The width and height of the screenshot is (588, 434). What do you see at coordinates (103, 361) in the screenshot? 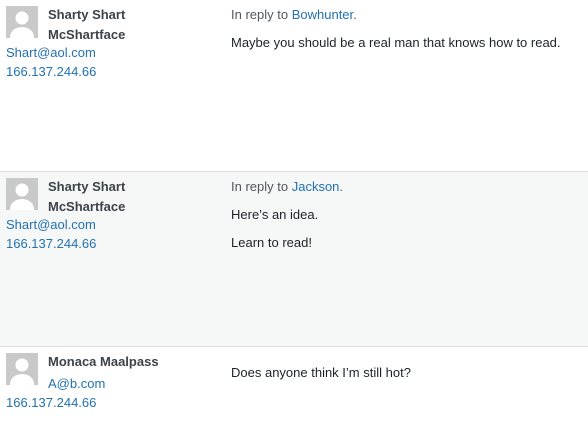
I see `author-name: Monaca Maalpass` at bounding box center [103, 361].